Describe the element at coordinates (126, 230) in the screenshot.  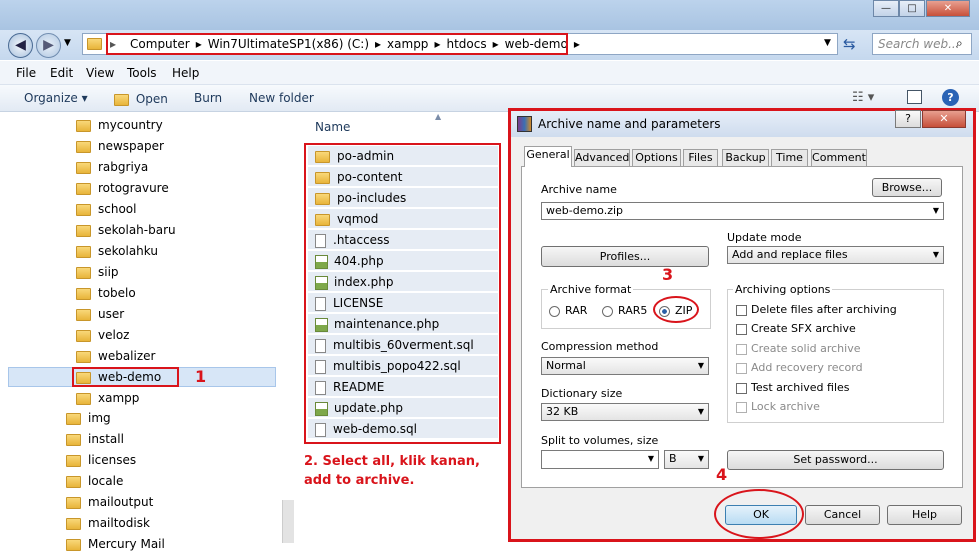
I see `nav-item: sekolah-baru` at that location.